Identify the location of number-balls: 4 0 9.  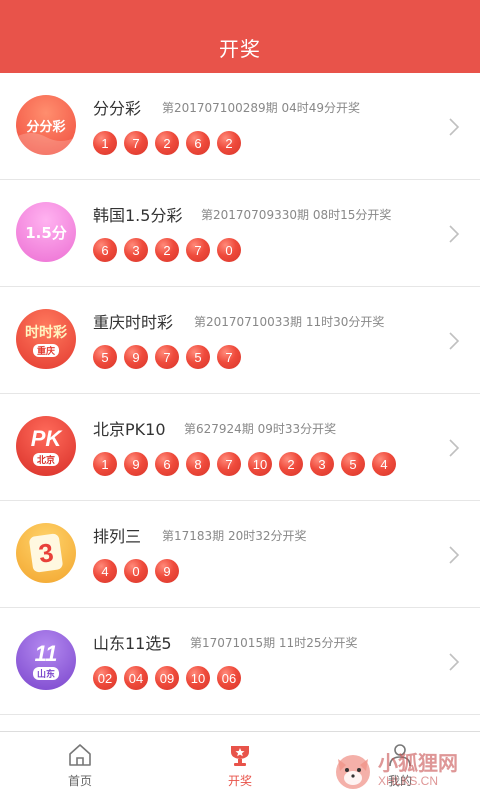
(139, 571).